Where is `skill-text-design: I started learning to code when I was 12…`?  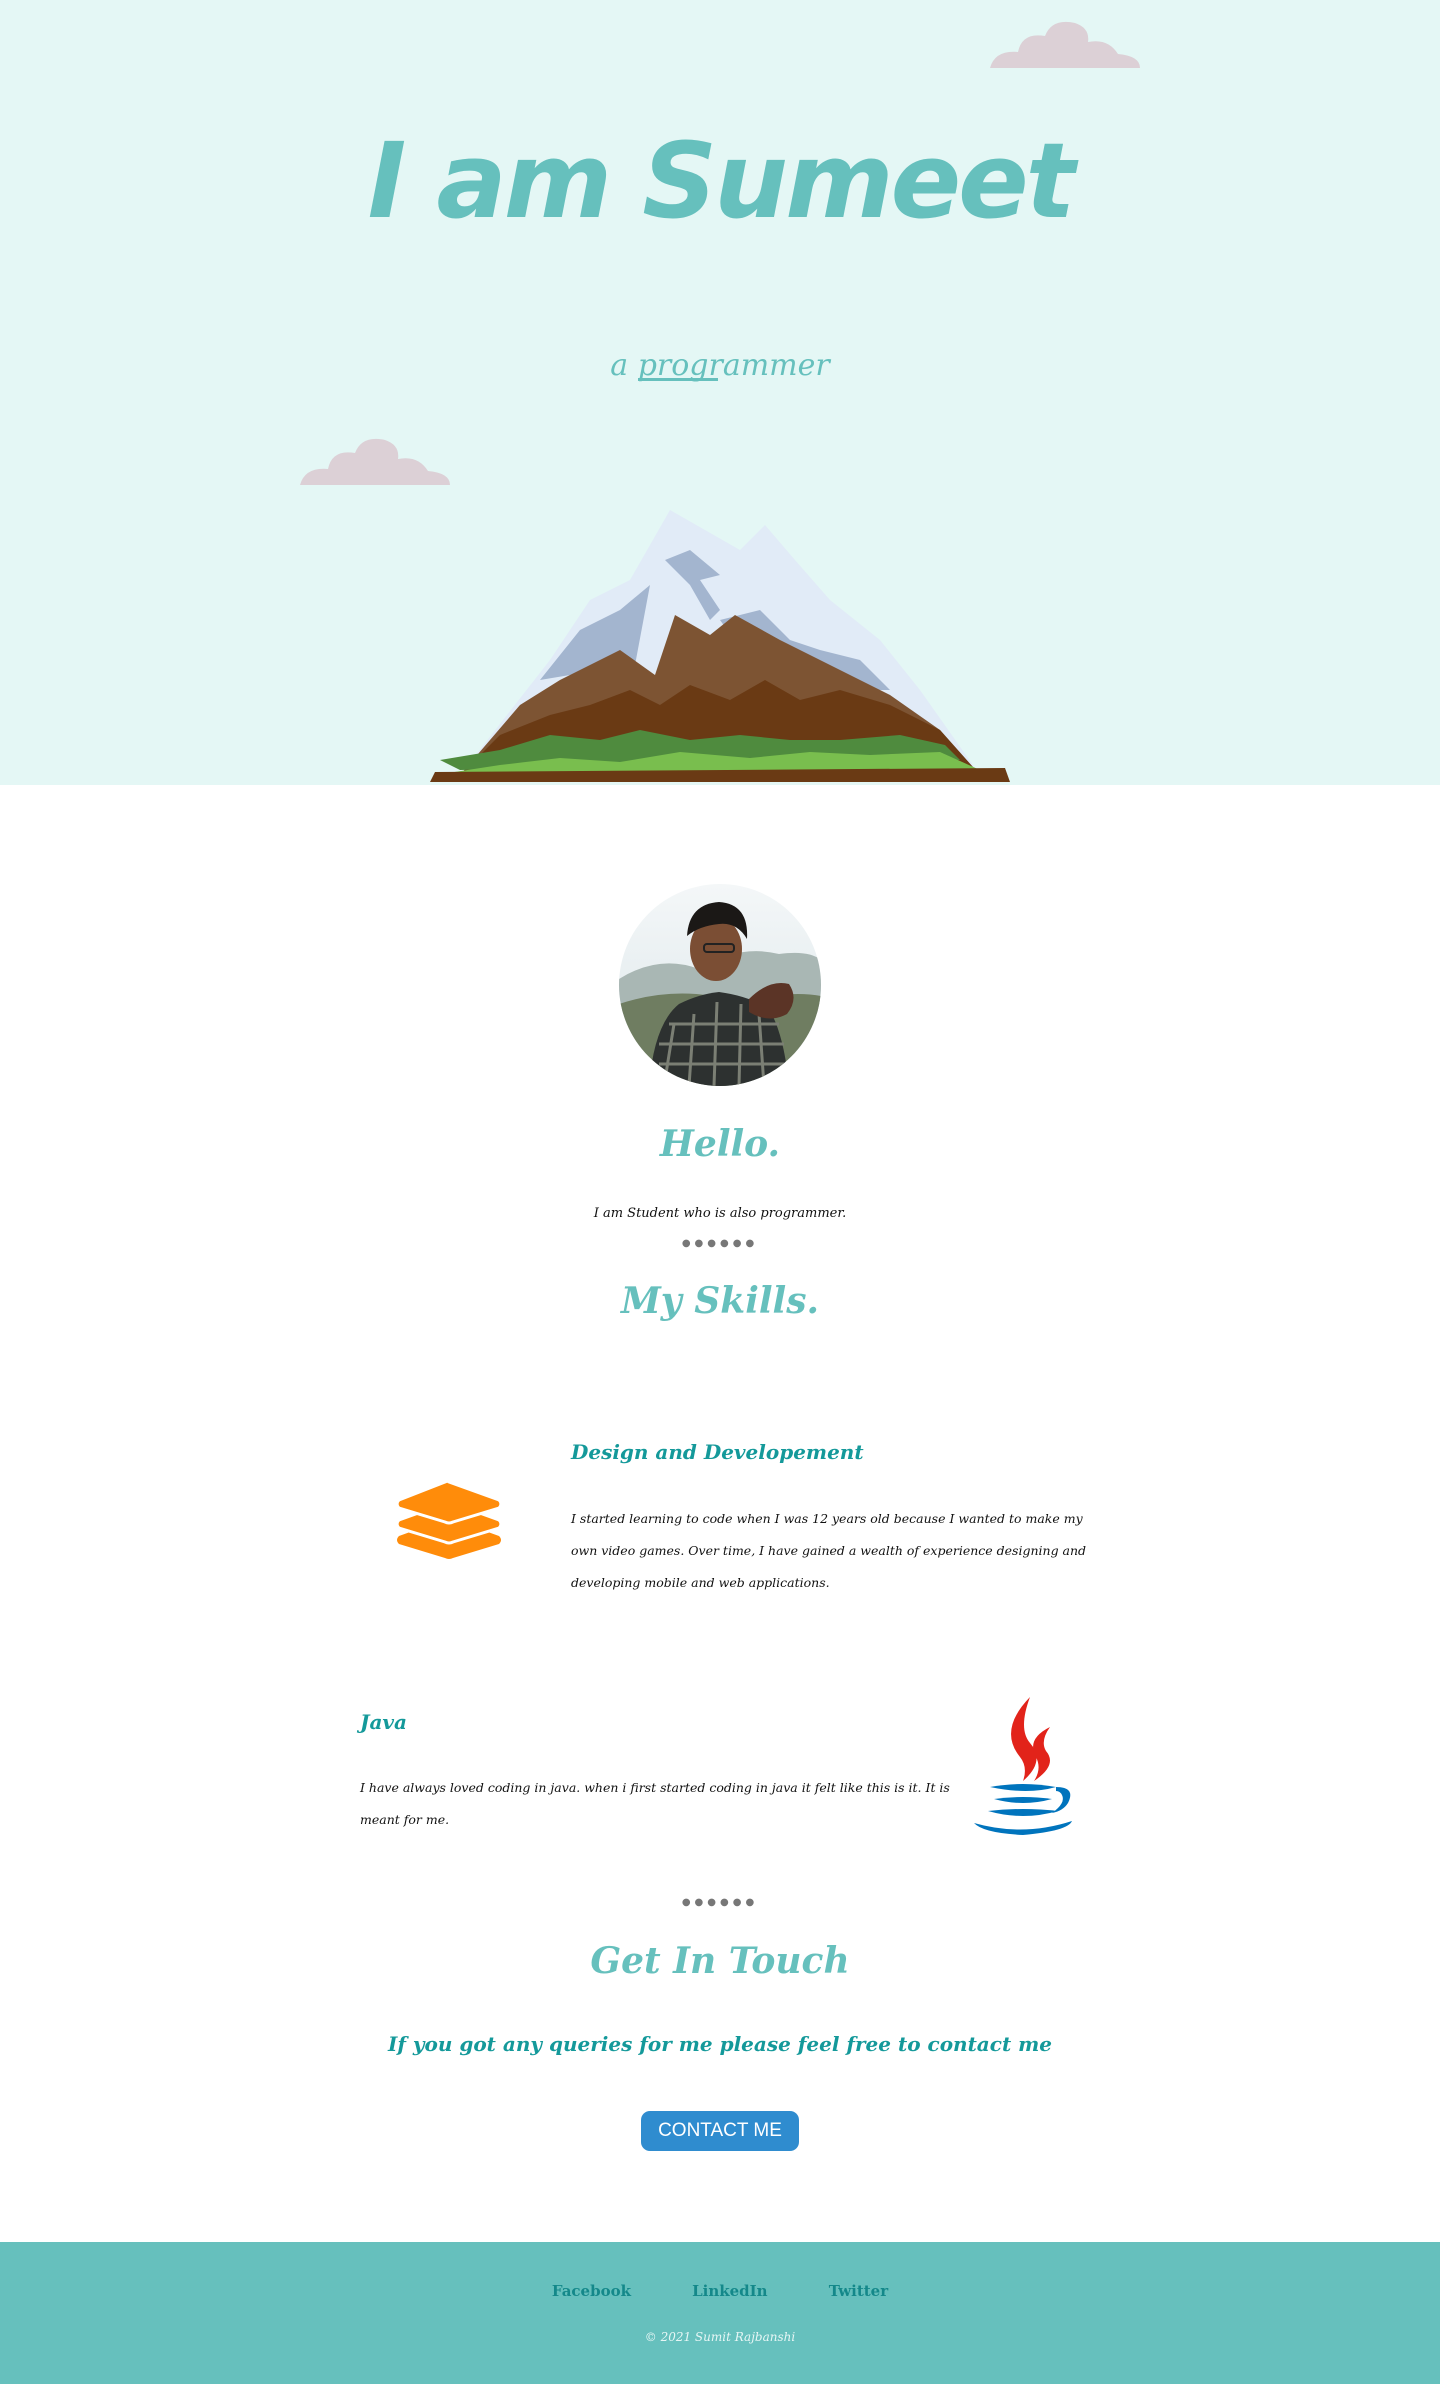
skill-text-design: I started learning to code when I was 12… is located at coordinates (829, 1550).